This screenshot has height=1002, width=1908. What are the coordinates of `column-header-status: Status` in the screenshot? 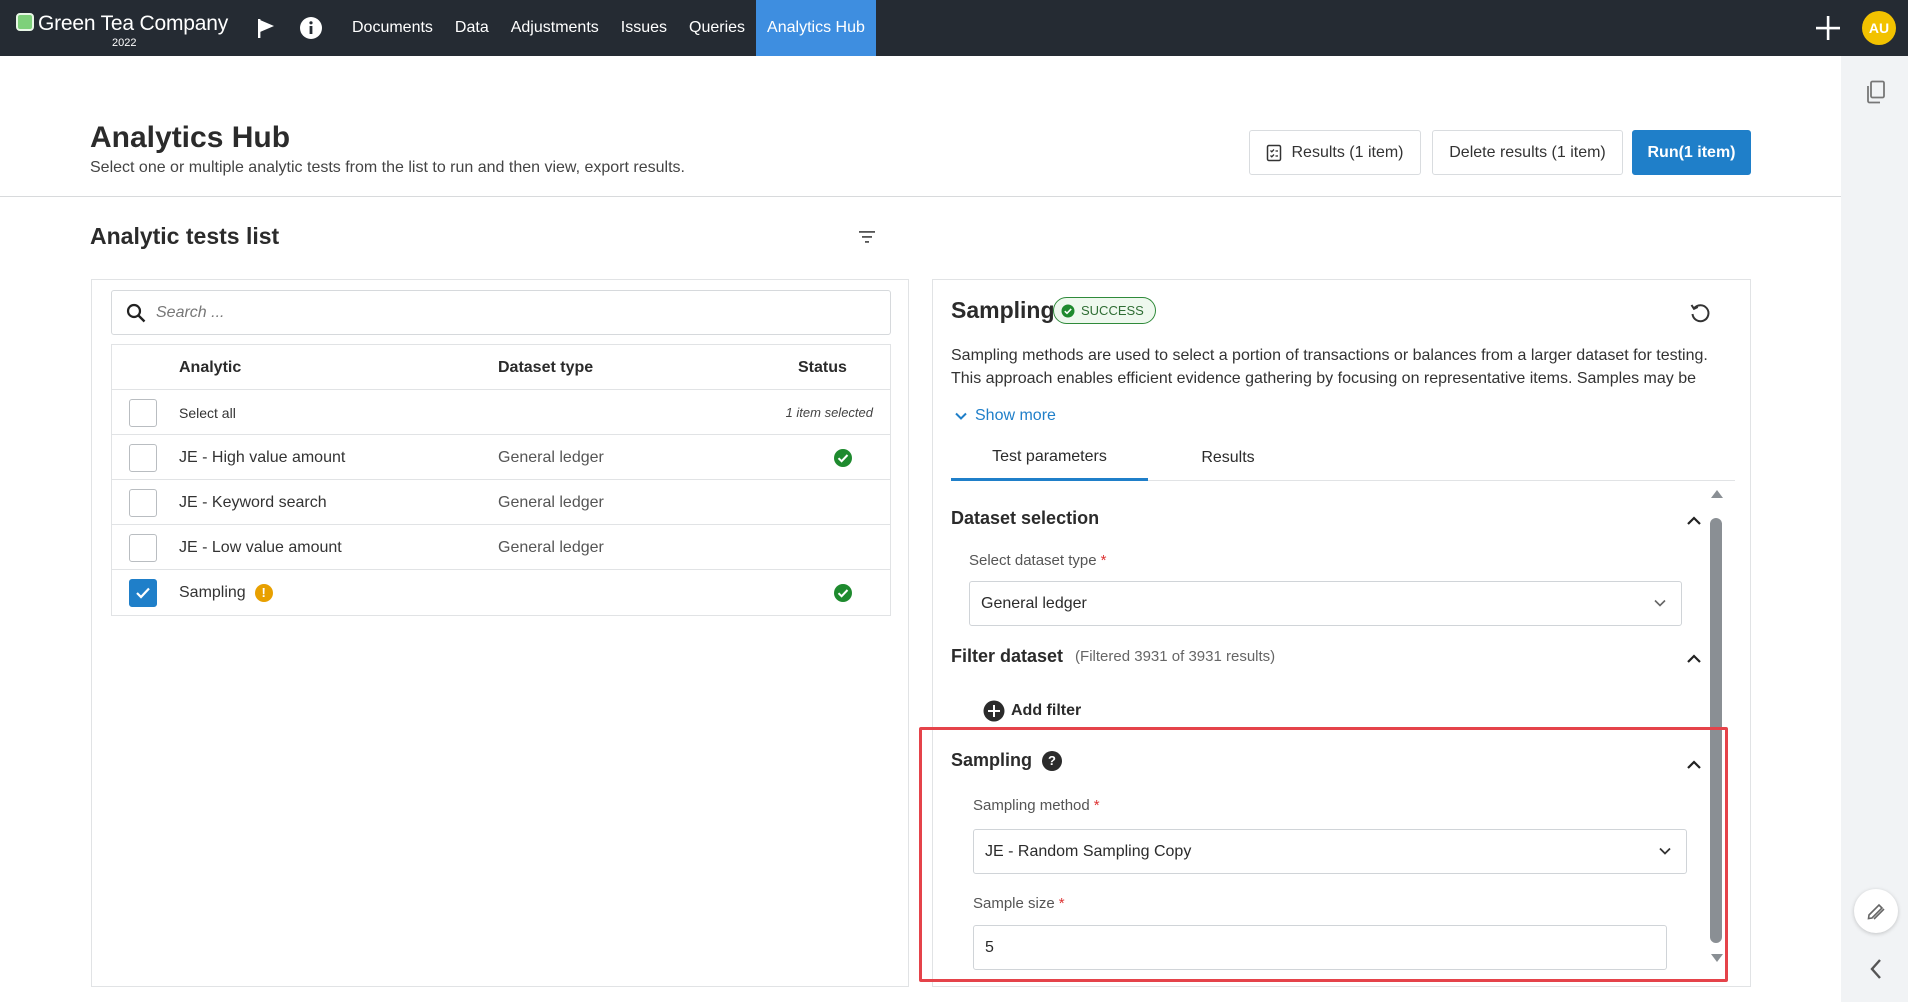 It's located at (822, 367).